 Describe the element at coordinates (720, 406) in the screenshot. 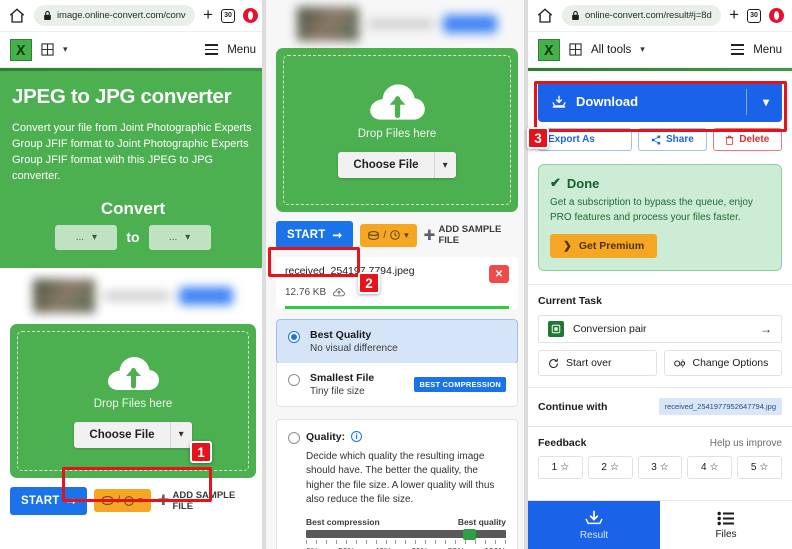

I see `continue-with-file-chip: received_2541977952647794.jpg` at that location.